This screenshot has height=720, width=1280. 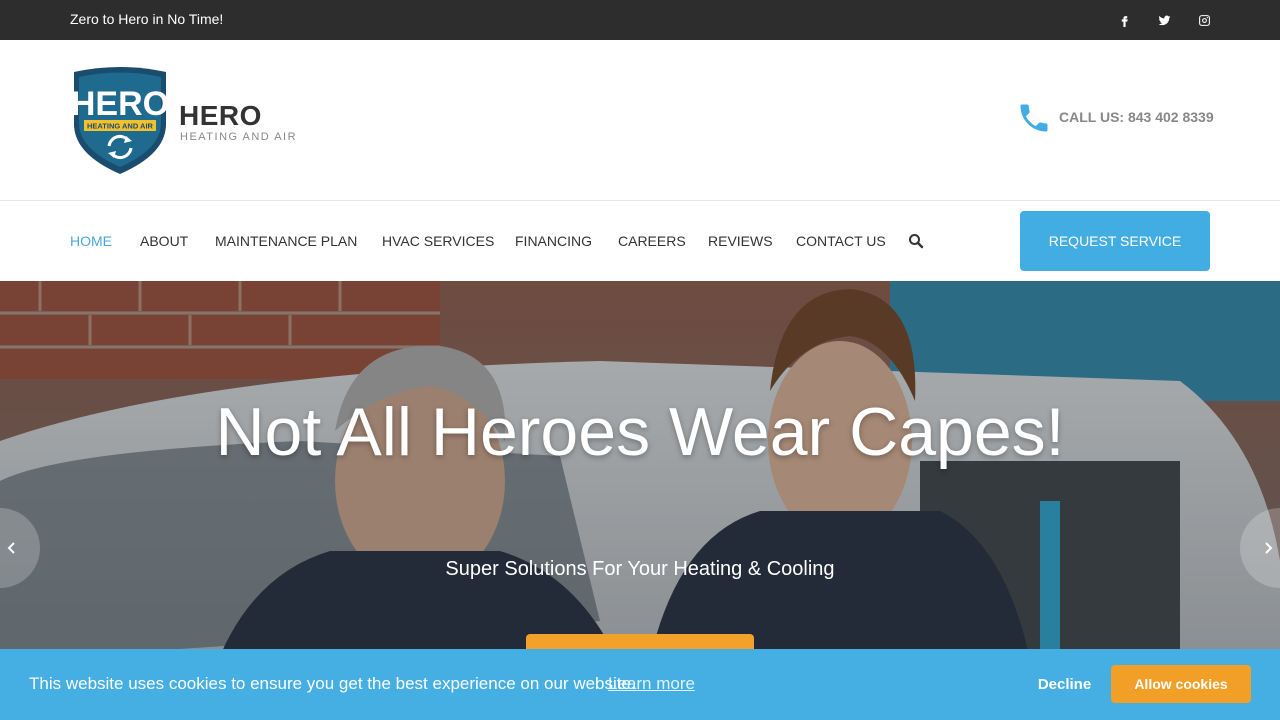 I want to click on decline-cookies-button: Decline, so click(x=1064, y=684).